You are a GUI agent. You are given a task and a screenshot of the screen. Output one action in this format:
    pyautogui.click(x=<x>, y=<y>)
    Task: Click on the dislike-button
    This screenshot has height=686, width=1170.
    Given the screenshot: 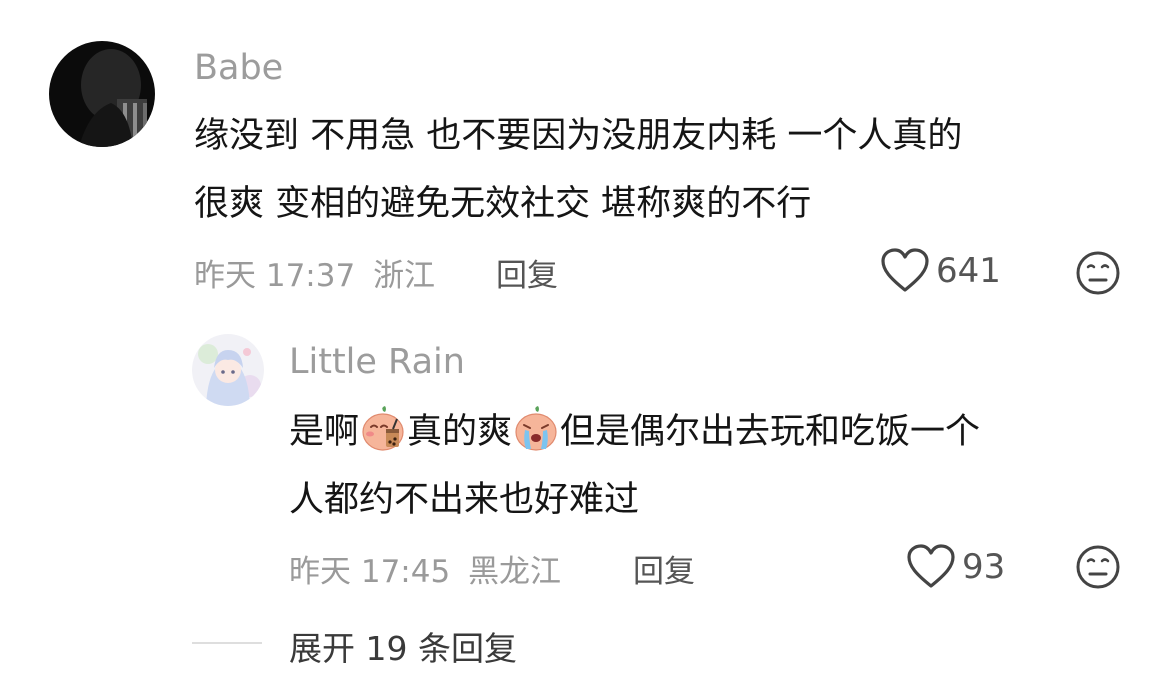 What is the action you would take?
    pyautogui.click(x=1098, y=275)
    